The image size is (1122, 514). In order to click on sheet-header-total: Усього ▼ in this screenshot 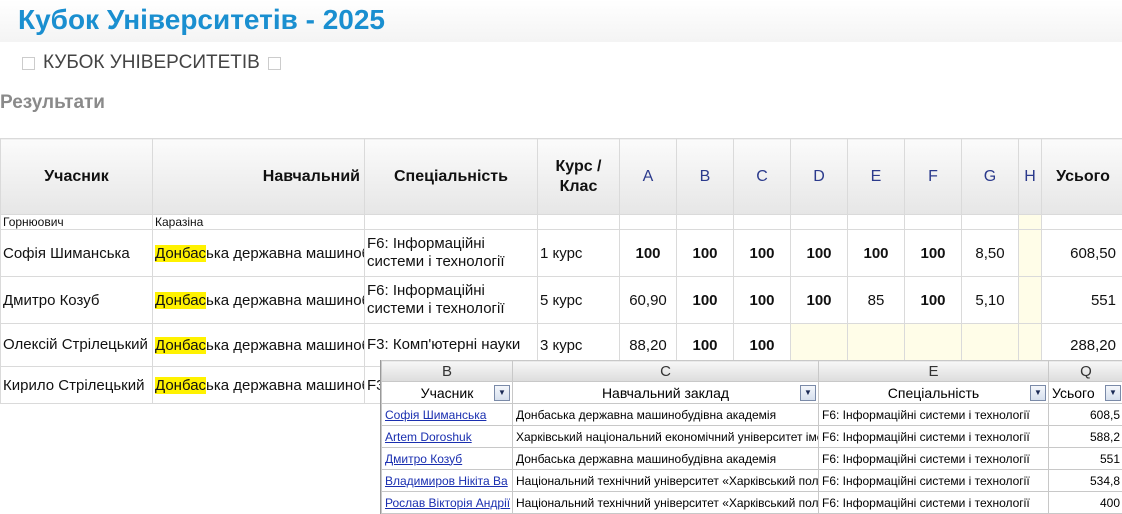, I will do `click(1085, 392)`.